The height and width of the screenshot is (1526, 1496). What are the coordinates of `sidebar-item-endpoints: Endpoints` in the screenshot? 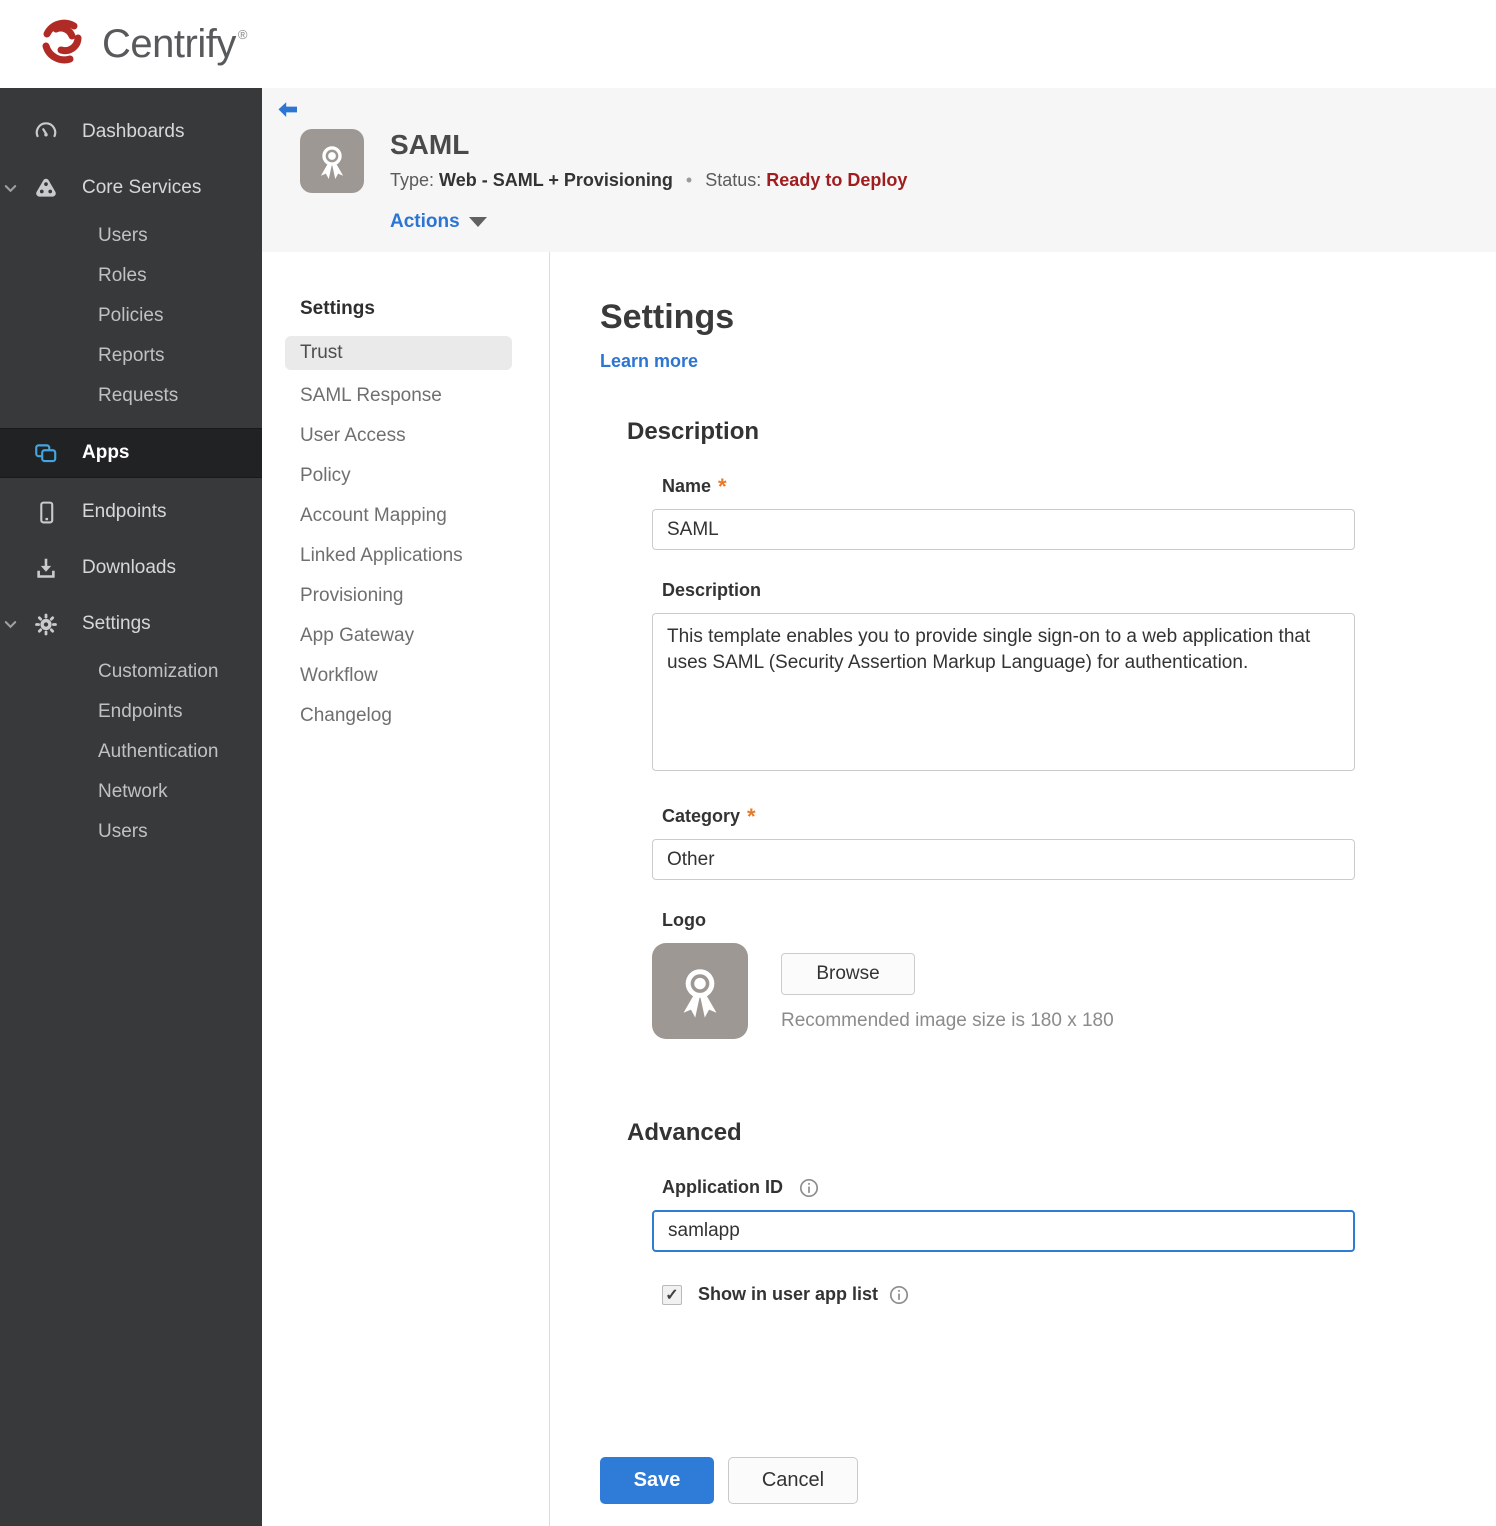 It's located at (131, 512).